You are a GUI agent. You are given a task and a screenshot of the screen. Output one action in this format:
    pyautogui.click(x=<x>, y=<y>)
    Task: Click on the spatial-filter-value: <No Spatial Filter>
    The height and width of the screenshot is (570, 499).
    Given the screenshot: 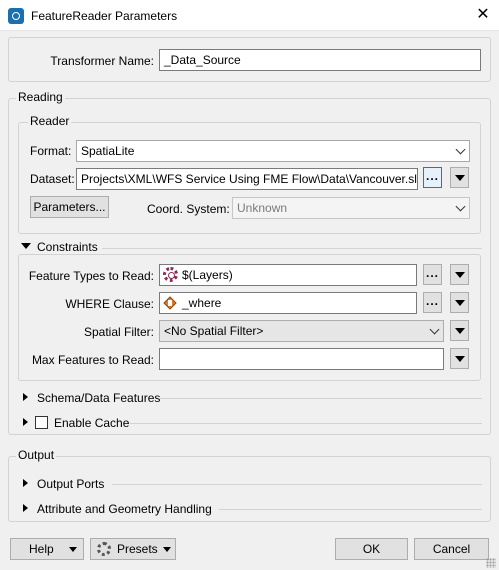 What is the action you would take?
    pyautogui.click(x=214, y=331)
    